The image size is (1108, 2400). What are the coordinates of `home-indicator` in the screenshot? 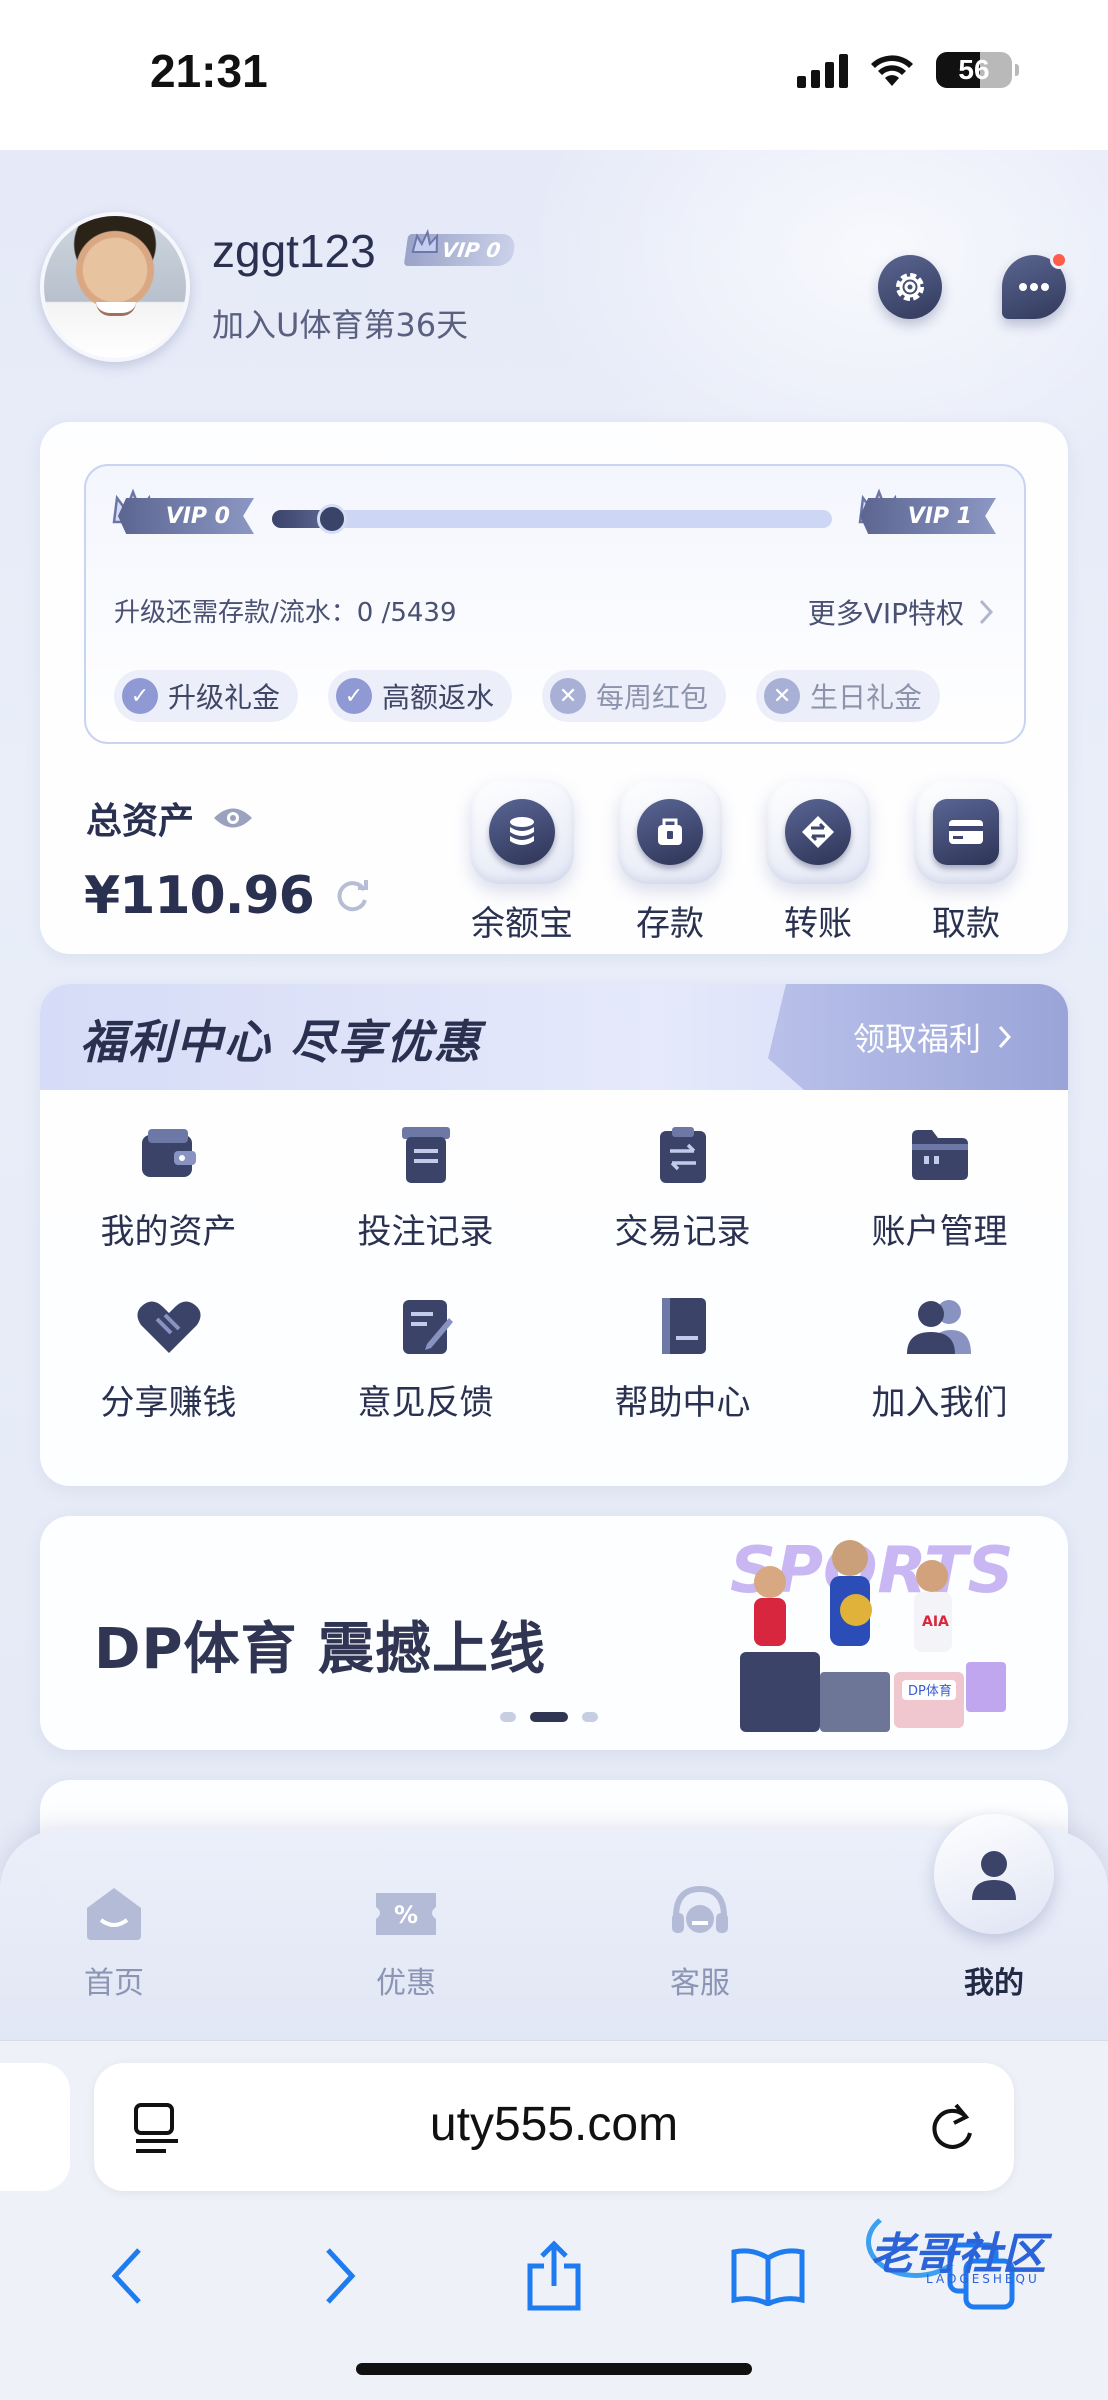 It's located at (554, 2369).